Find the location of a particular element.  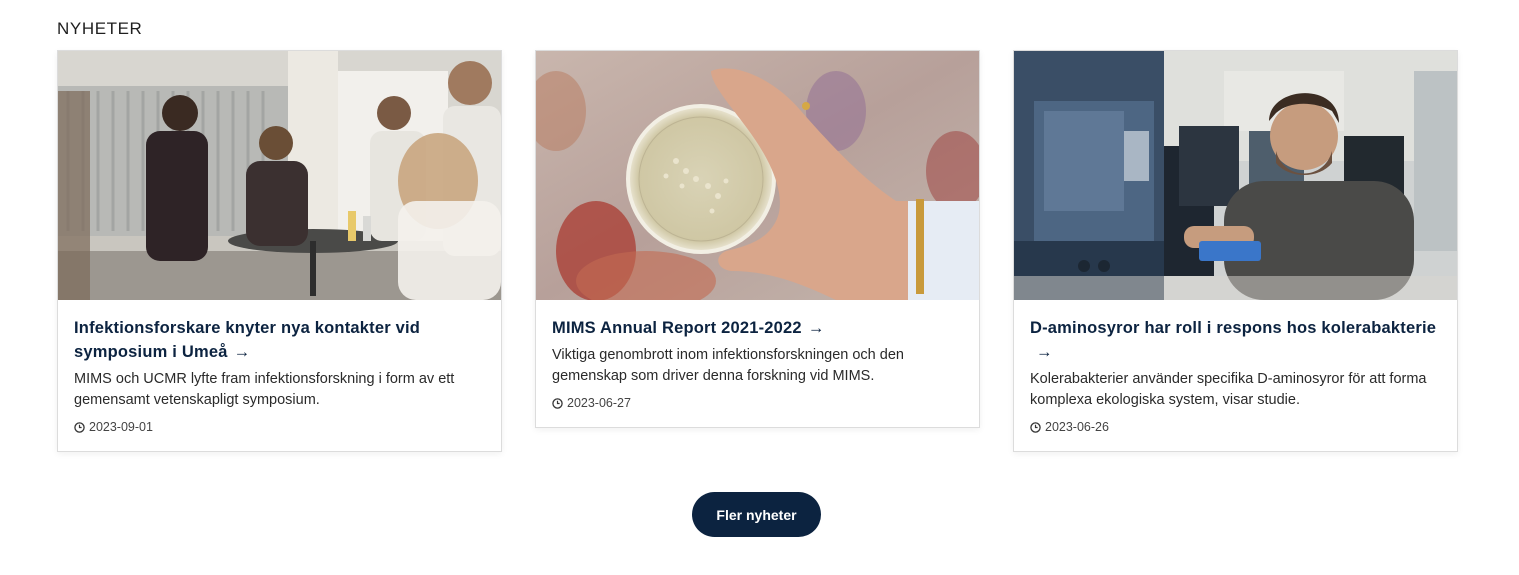

news-title: MIMS Annual Report 2021-2022 → is located at coordinates (757, 328).